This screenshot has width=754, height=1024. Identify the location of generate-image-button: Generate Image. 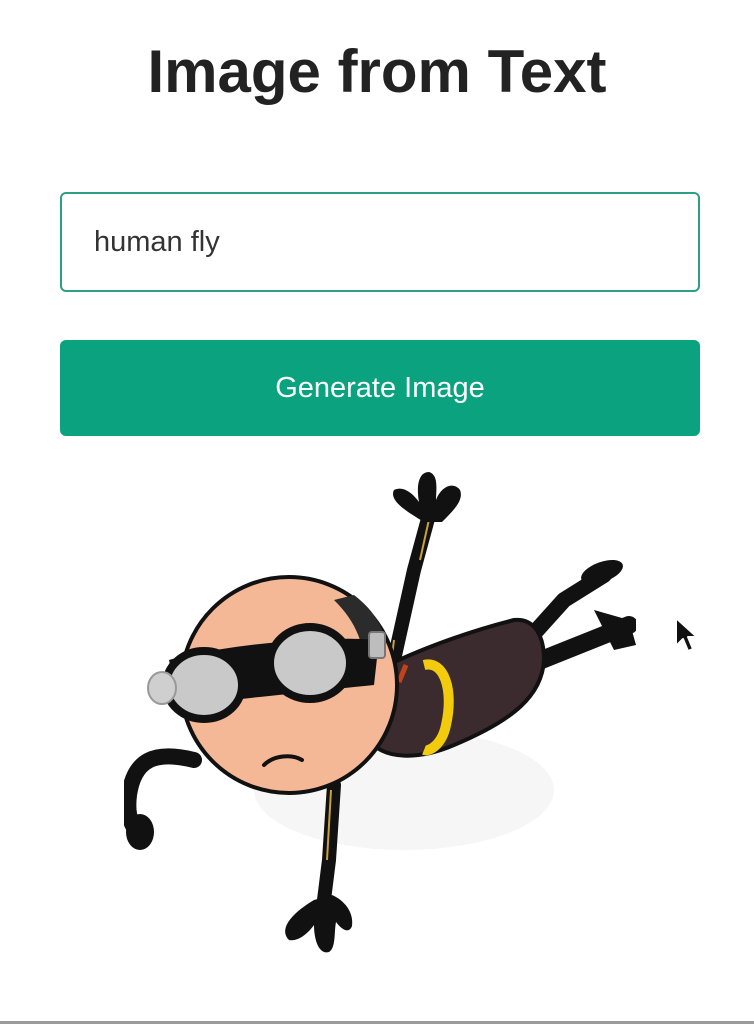
(380, 388).